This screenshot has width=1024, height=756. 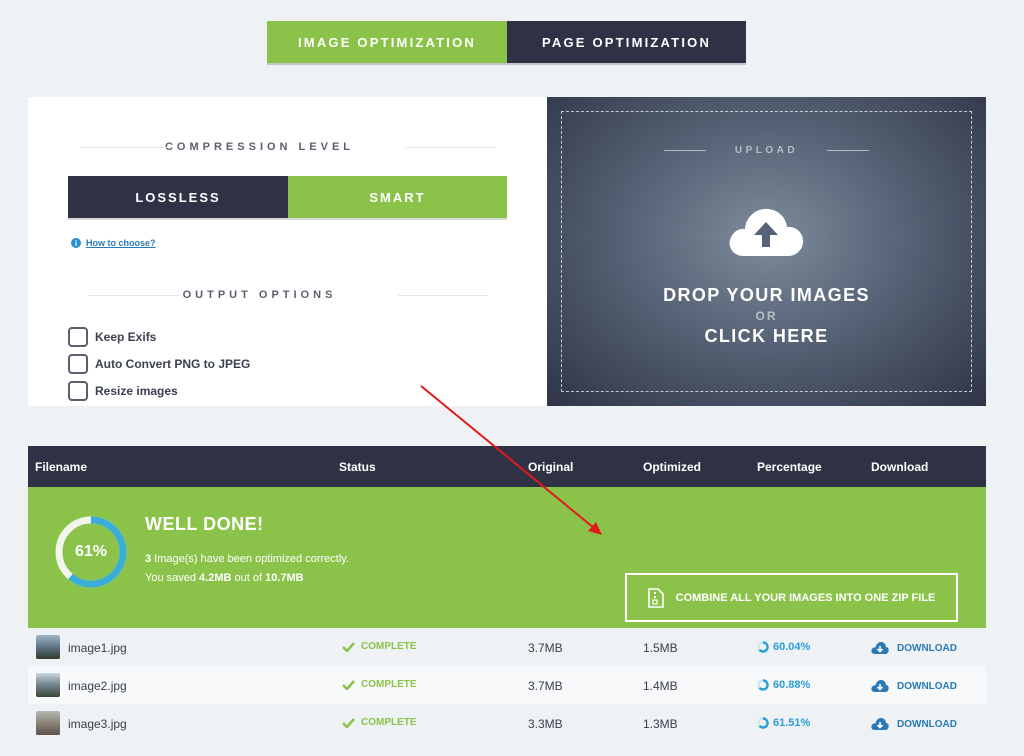 I want to click on row-percentage-label: 60.88%, so click(x=792, y=685).